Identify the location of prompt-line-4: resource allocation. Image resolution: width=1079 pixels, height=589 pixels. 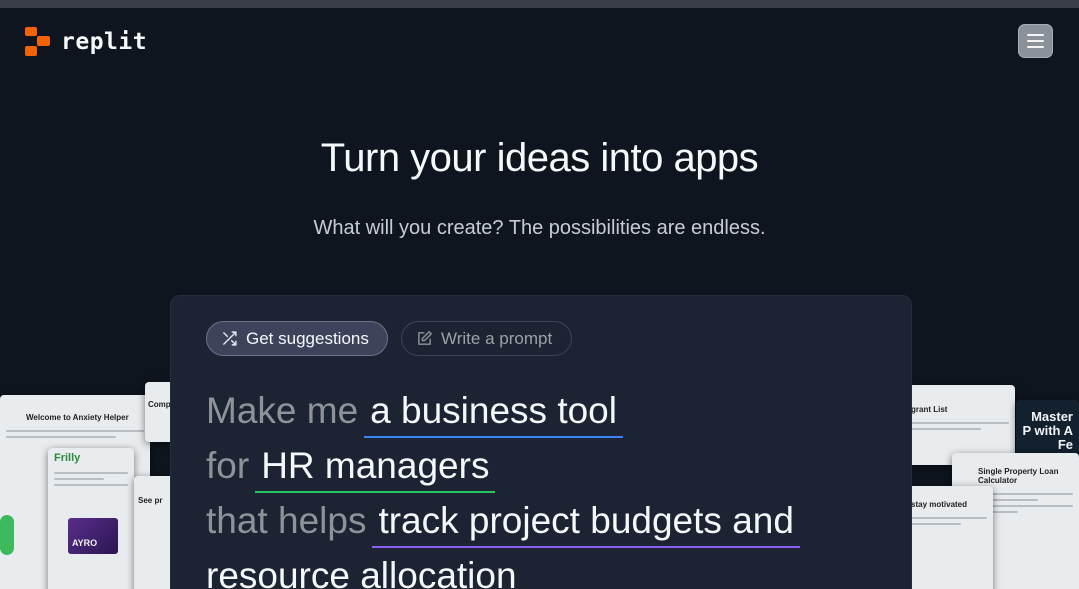
(361, 572).